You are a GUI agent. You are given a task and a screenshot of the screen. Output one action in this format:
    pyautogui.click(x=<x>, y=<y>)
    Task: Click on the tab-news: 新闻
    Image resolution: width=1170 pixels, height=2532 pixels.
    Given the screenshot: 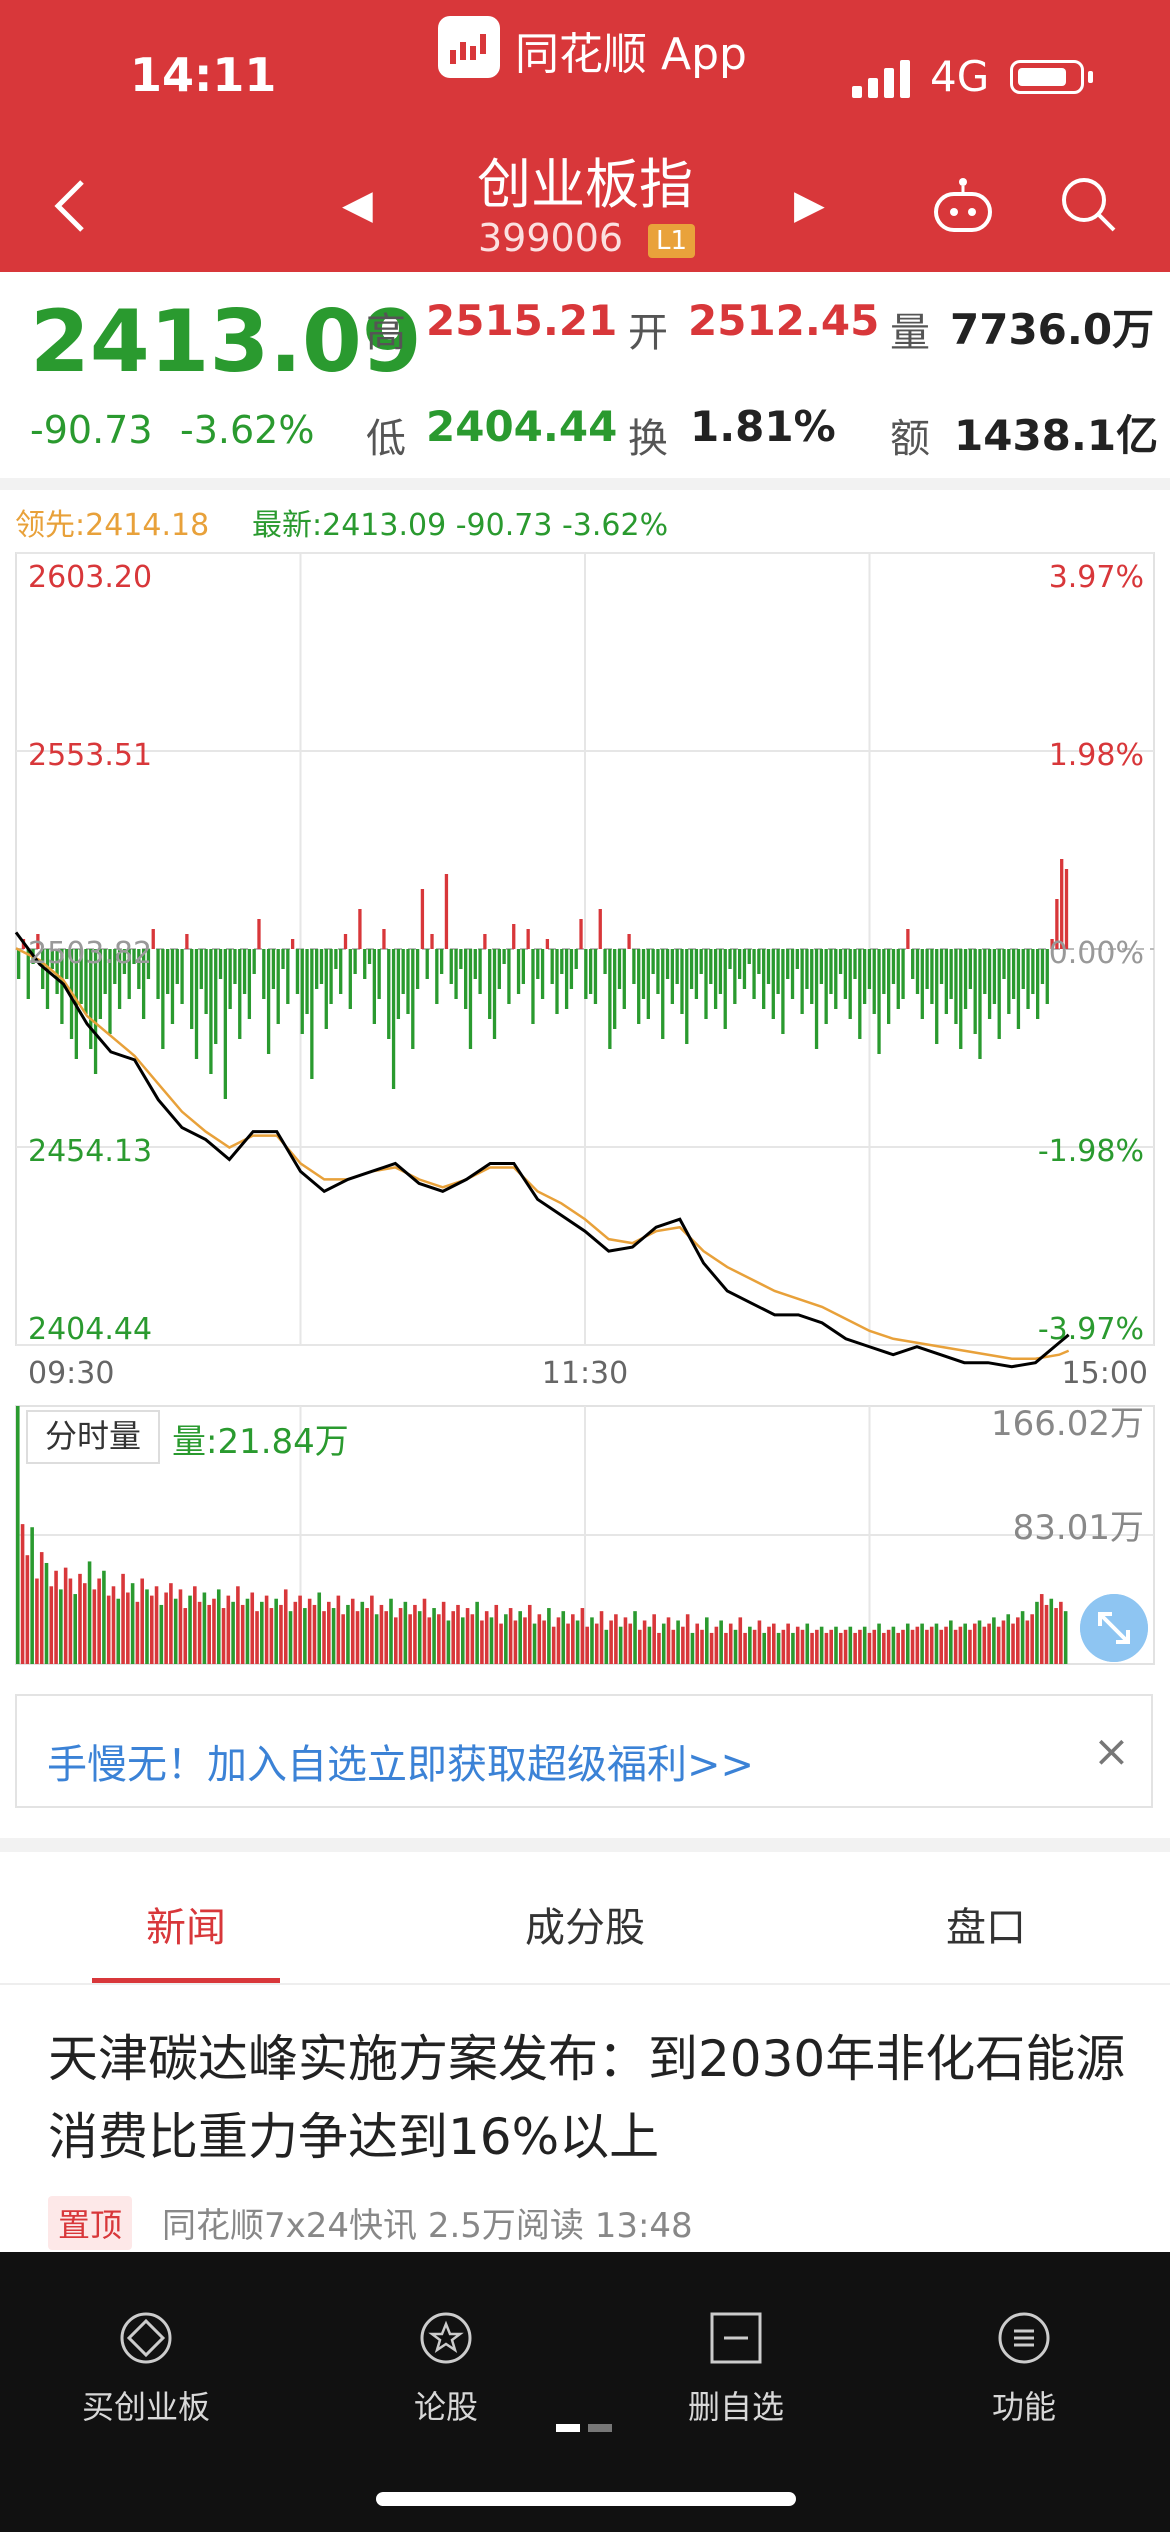 What is the action you would take?
    pyautogui.click(x=186, y=1924)
    